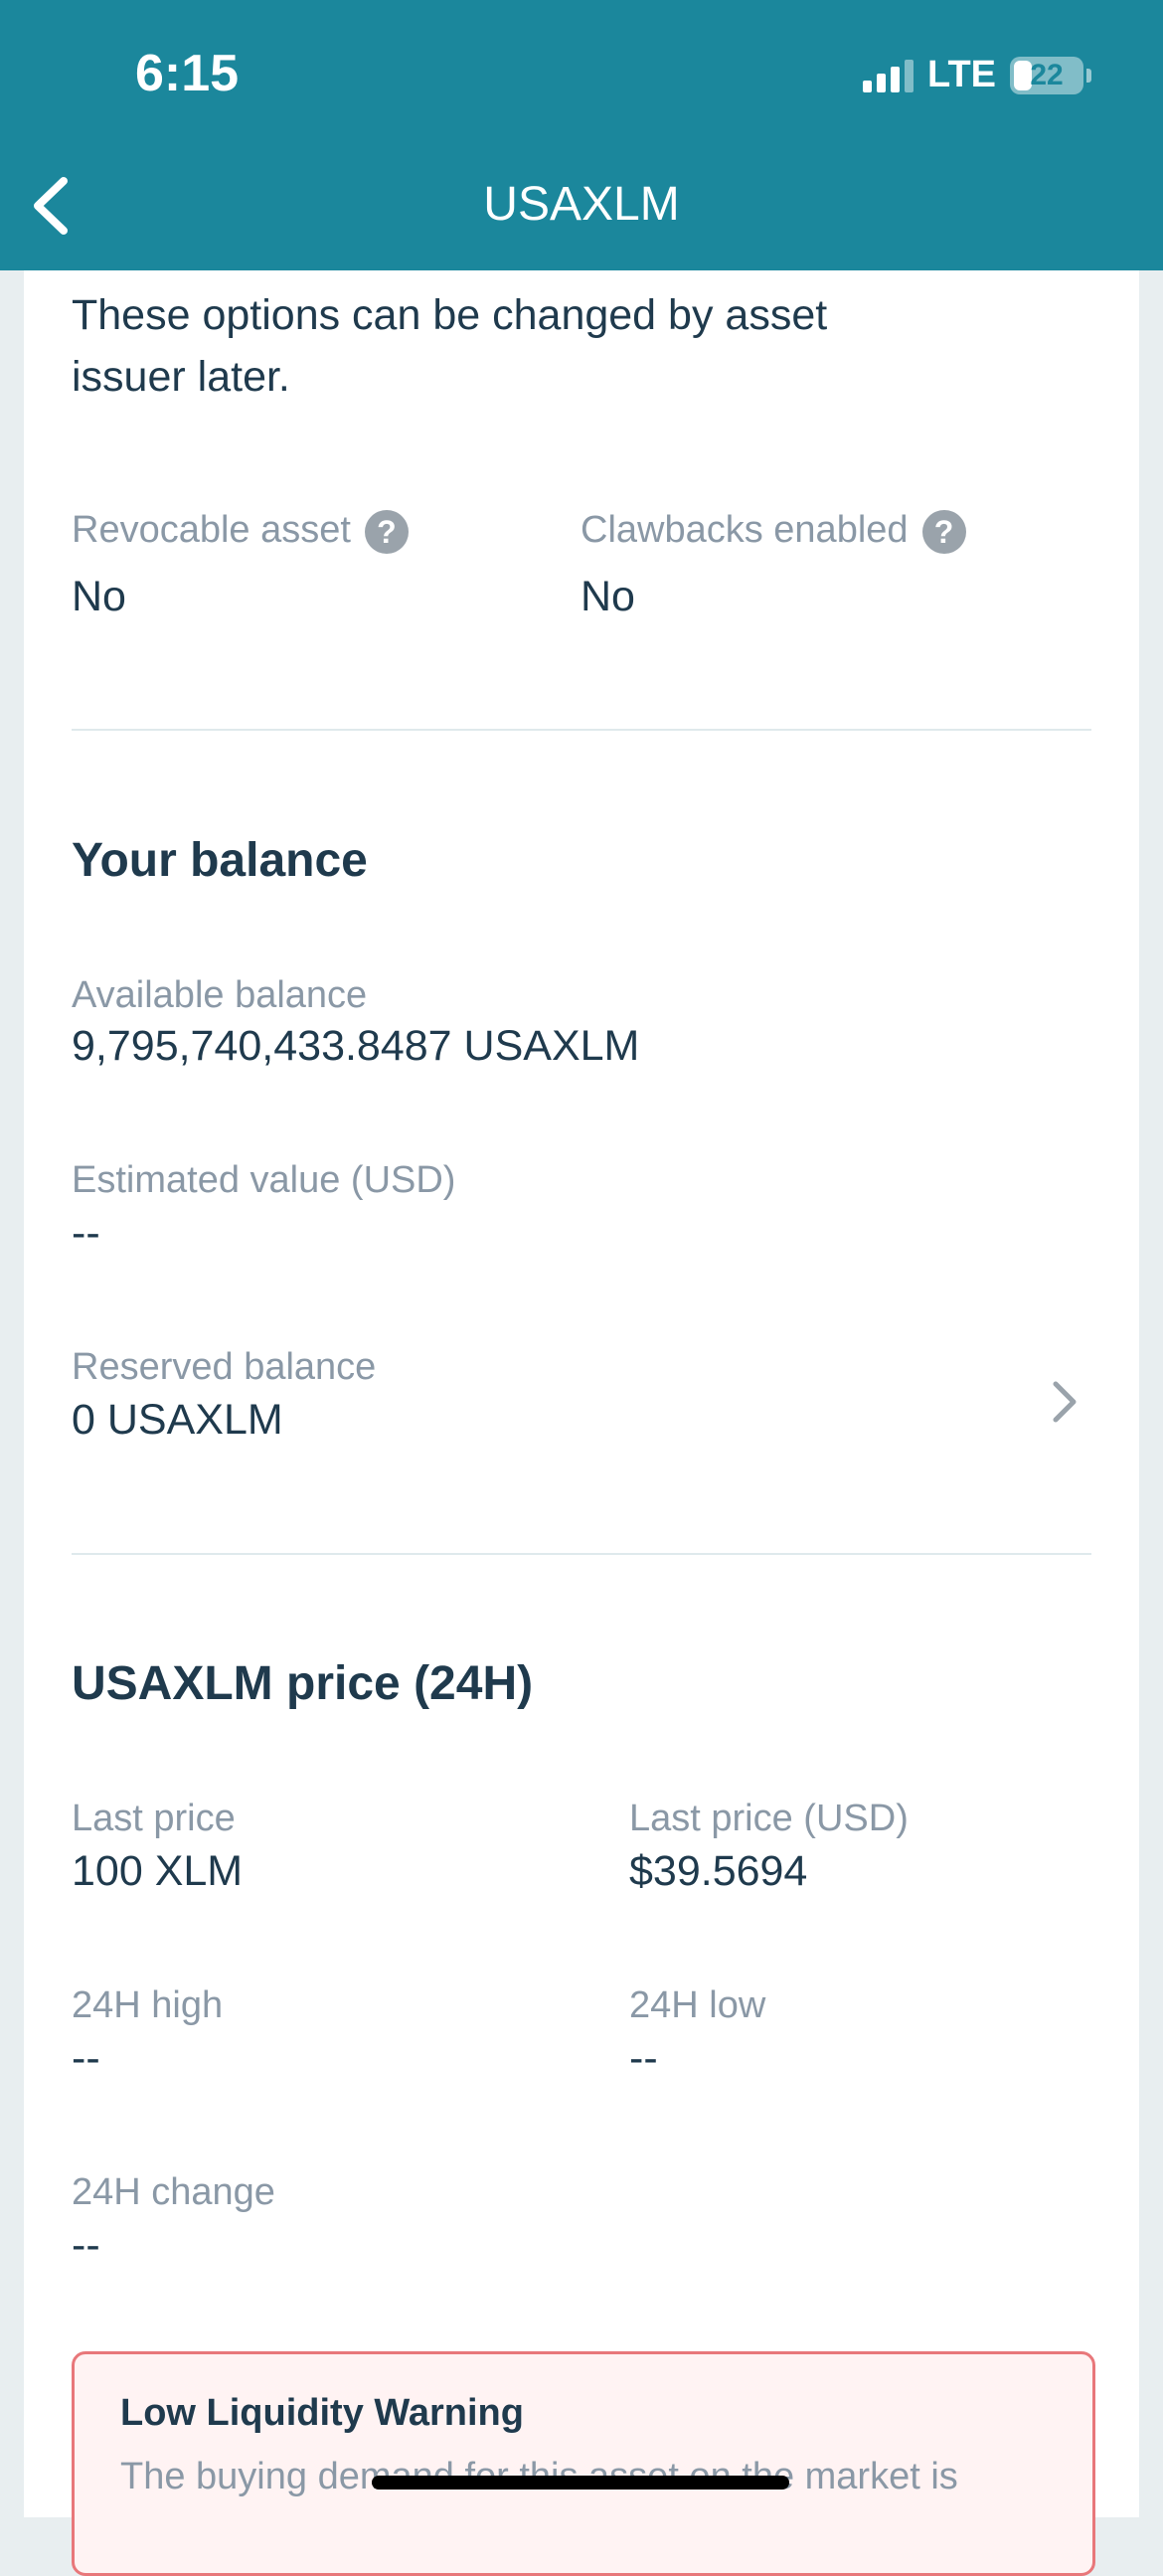 The width and height of the screenshot is (1163, 2576). I want to click on clawback-label-text: Clawbacks enabled, so click(745, 530).